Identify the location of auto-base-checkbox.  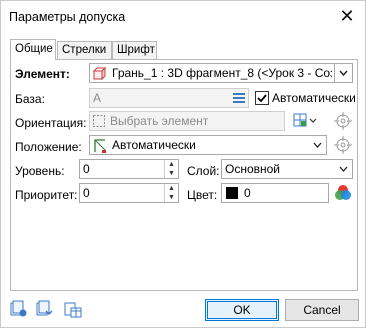
(262, 98).